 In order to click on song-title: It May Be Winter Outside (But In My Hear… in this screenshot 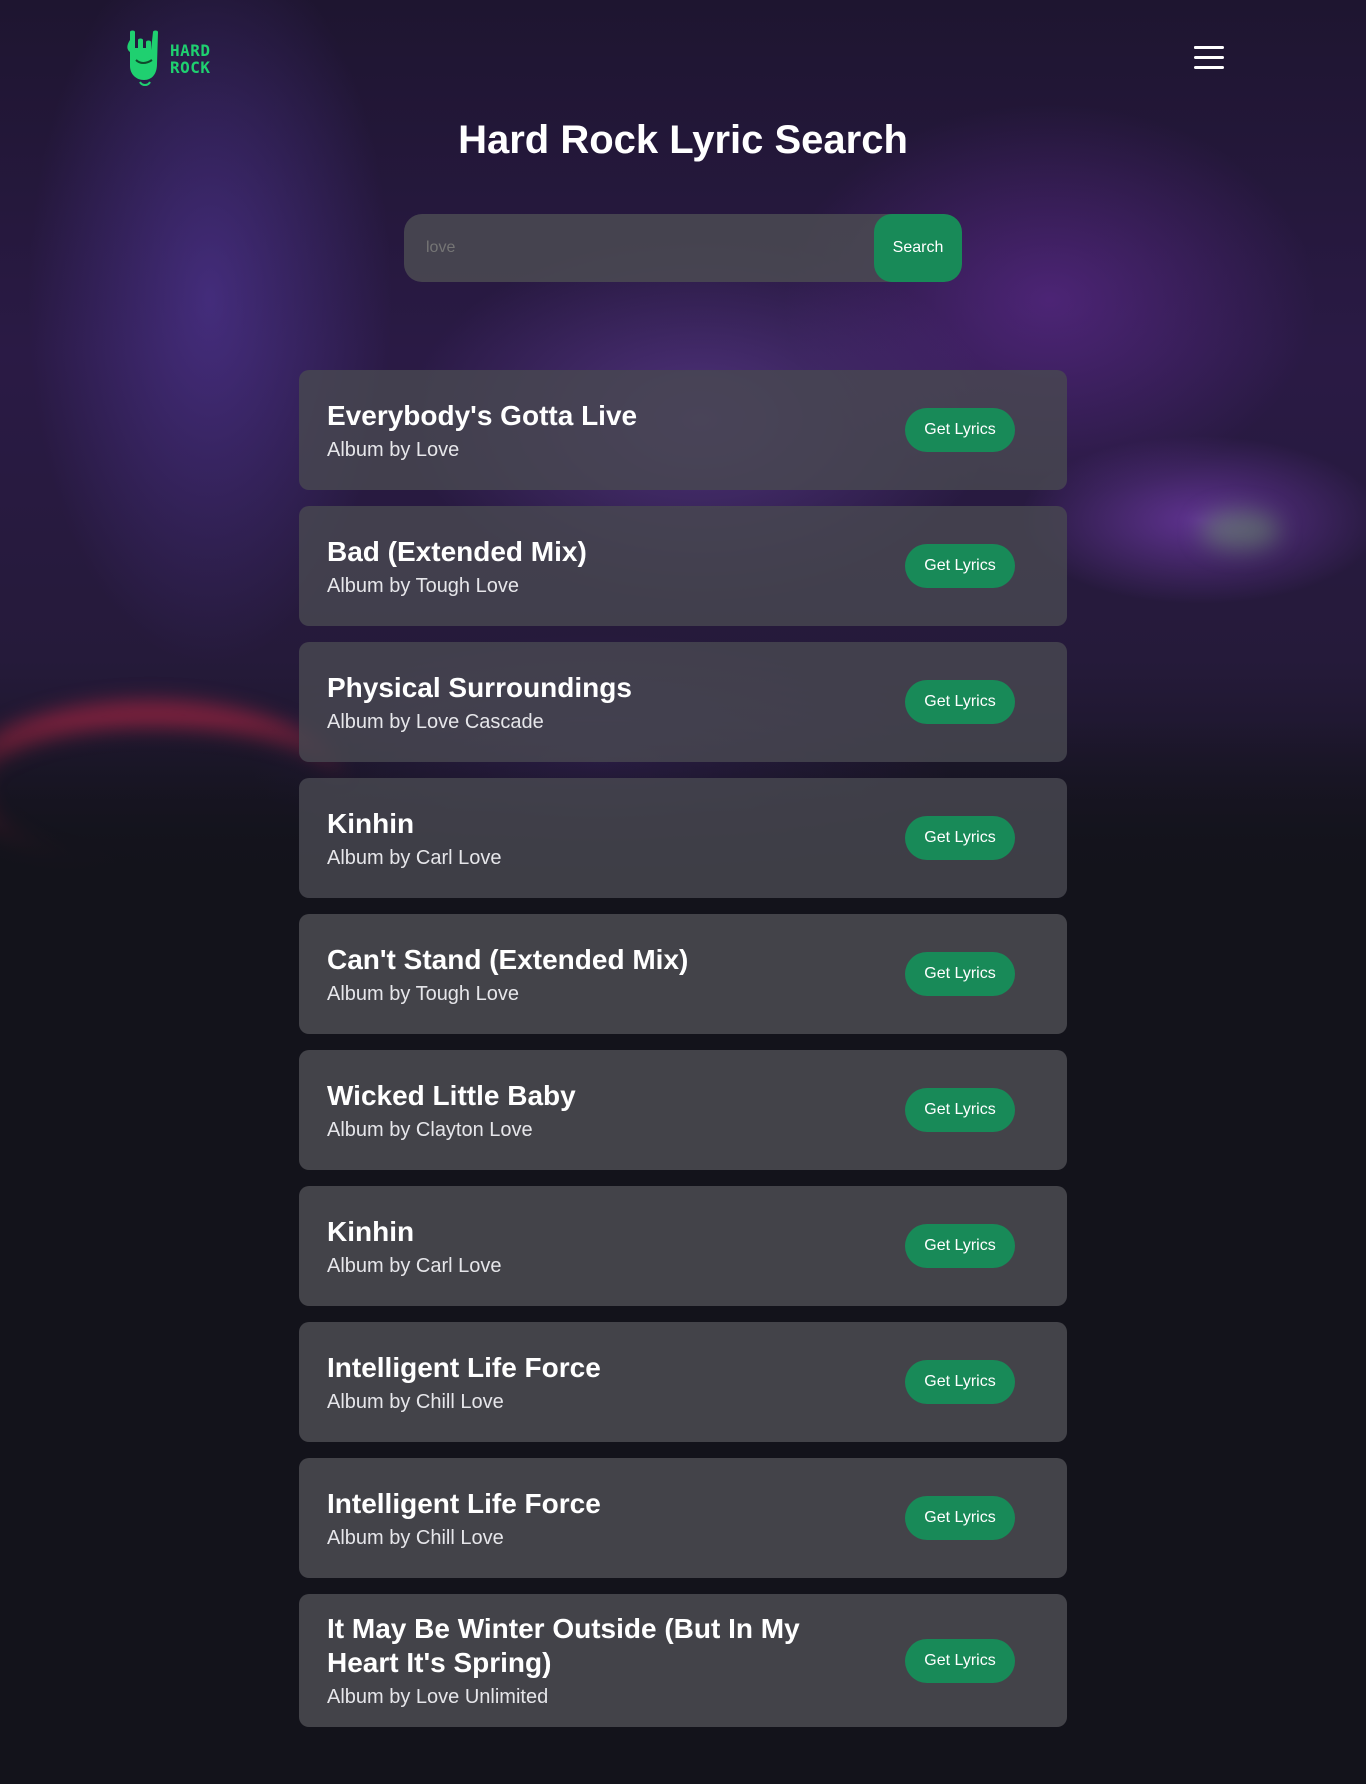, I will do `click(563, 1645)`.